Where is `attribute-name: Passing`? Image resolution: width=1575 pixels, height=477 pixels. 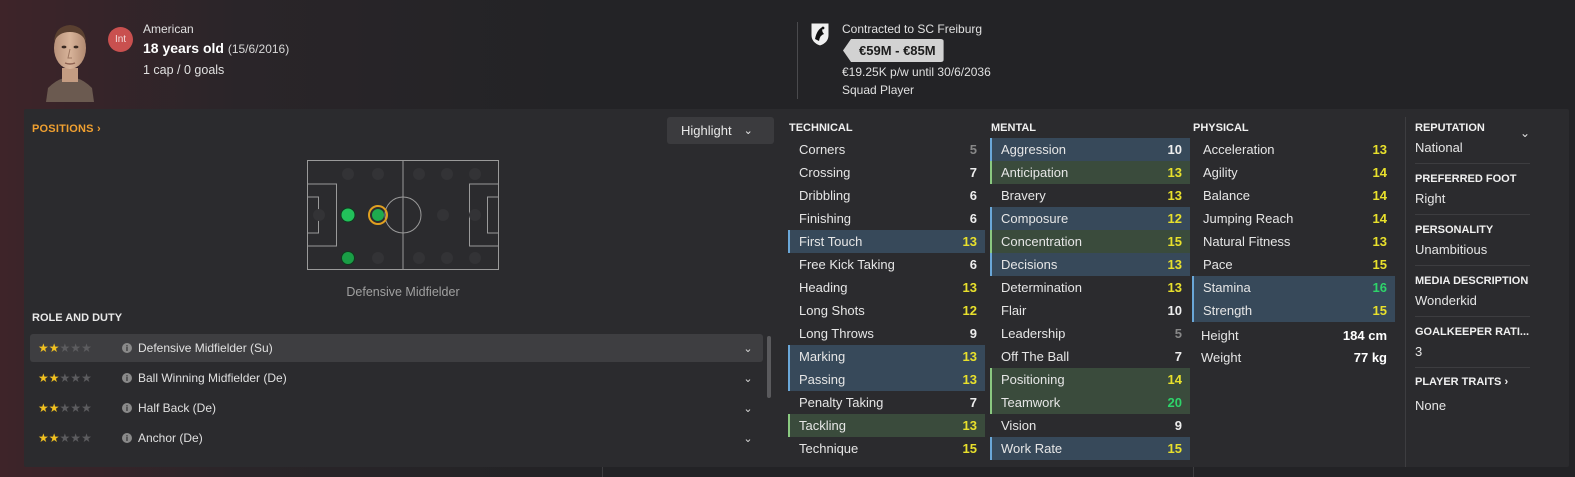
attribute-name: Passing is located at coordinates (822, 379).